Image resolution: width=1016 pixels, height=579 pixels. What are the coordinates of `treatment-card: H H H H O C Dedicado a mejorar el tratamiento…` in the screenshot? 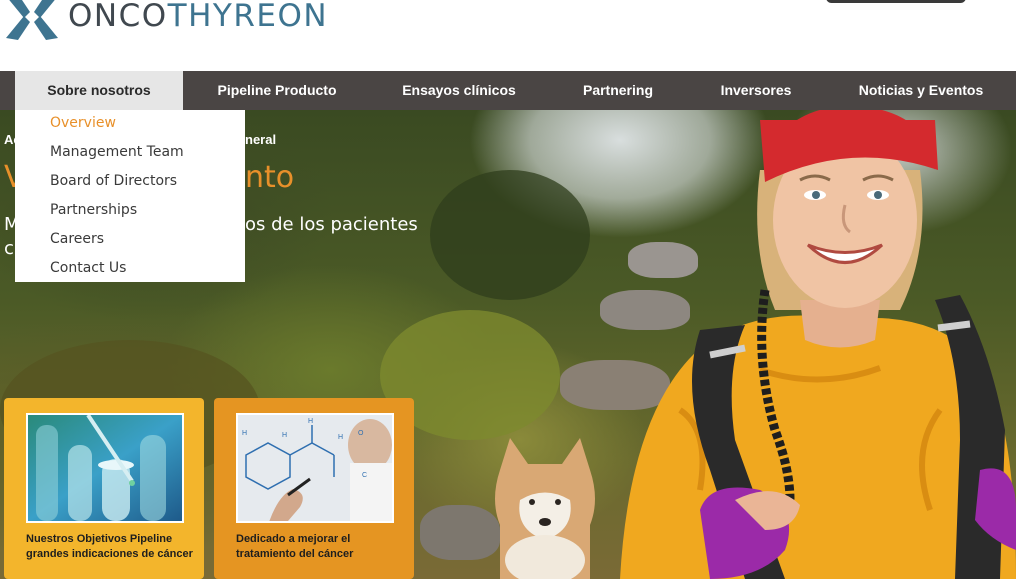 It's located at (314, 488).